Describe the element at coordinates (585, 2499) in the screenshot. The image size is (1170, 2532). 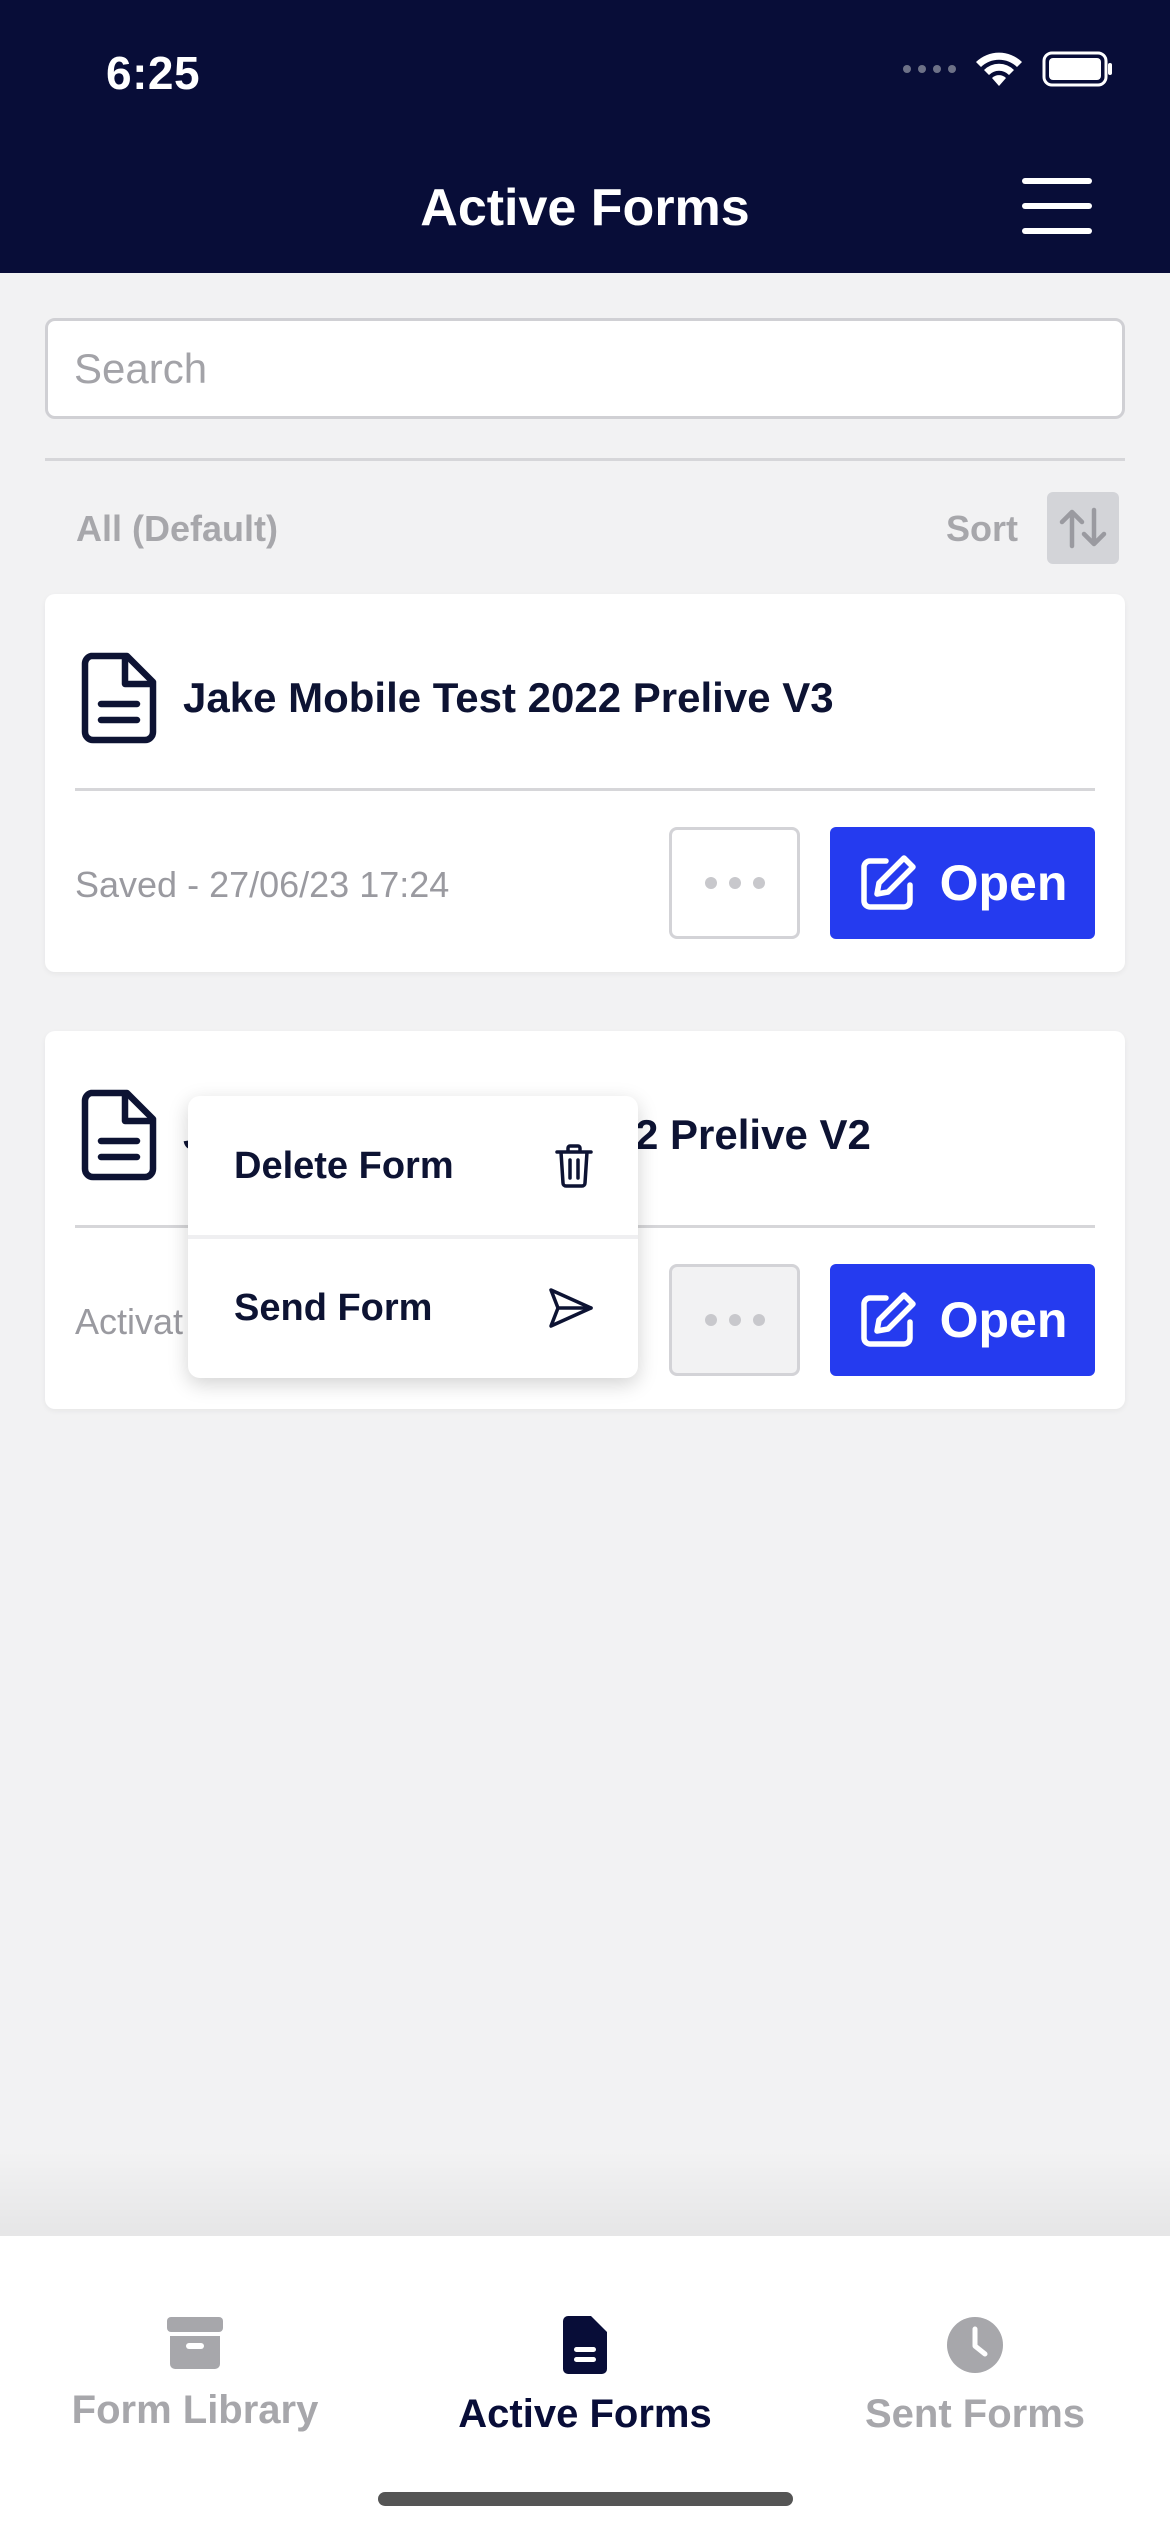
I see `home-indicator` at that location.